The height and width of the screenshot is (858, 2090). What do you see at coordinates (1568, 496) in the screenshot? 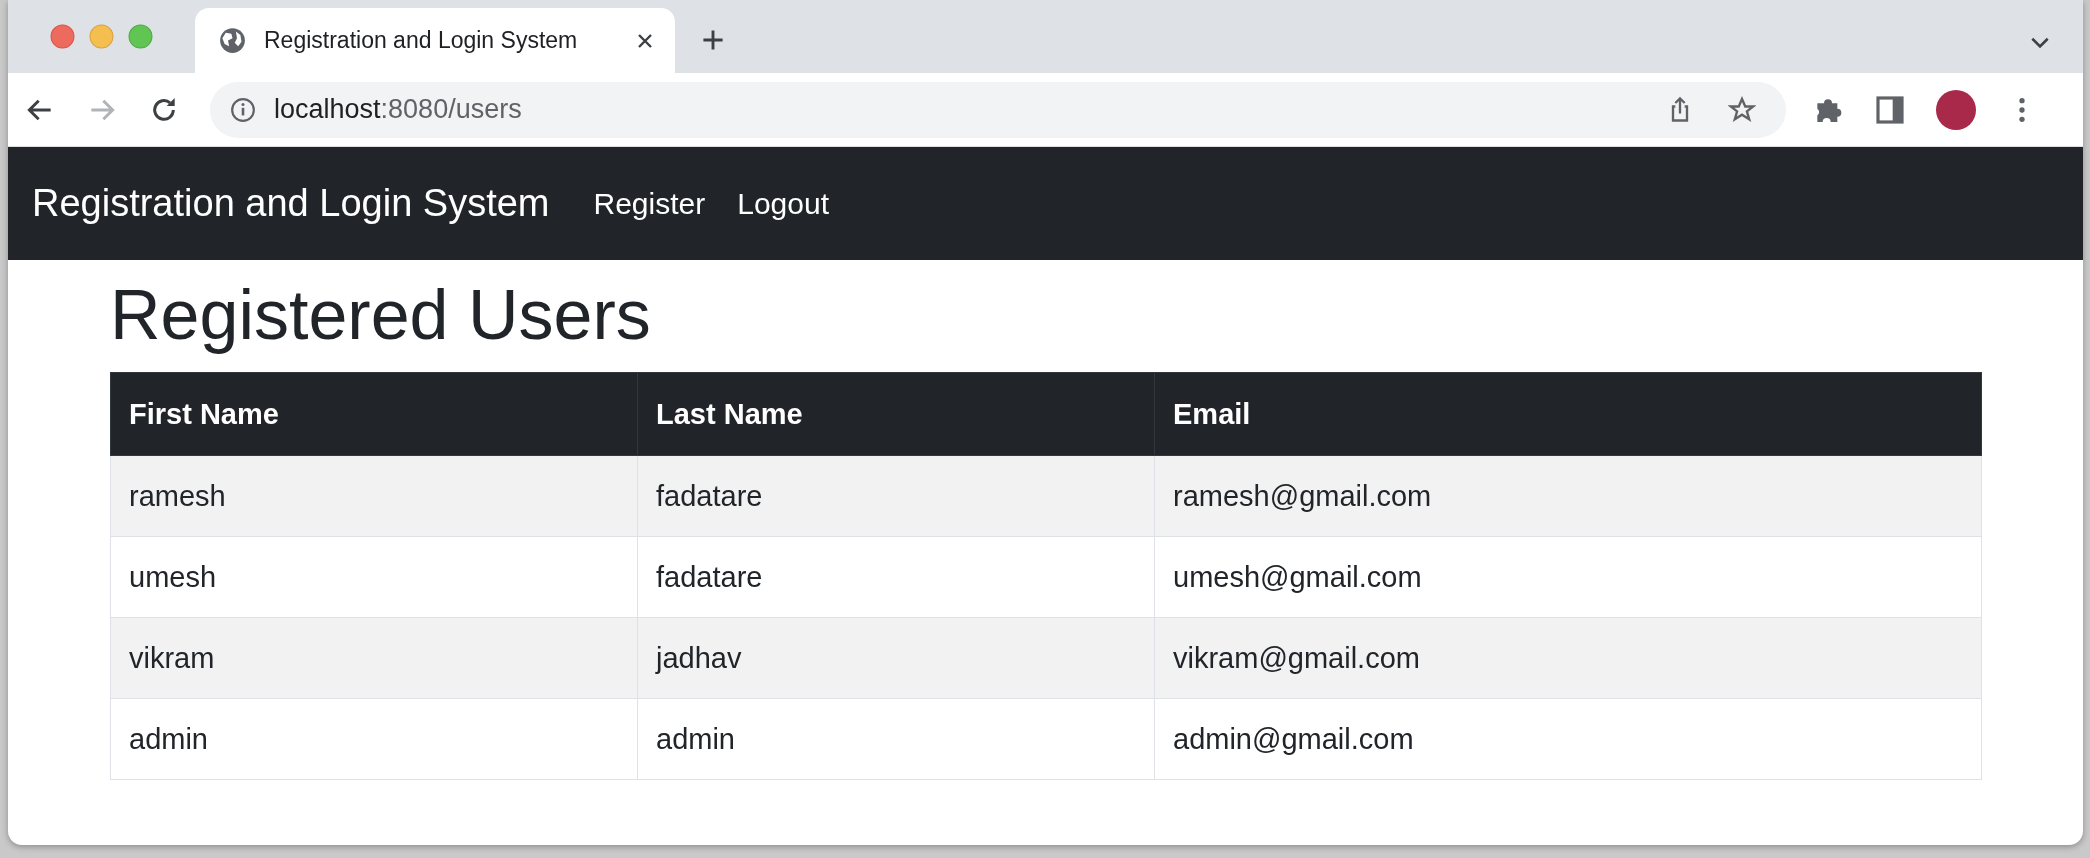
I see `table-cell: ramesh@gmail.com` at bounding box center [1568, 496].